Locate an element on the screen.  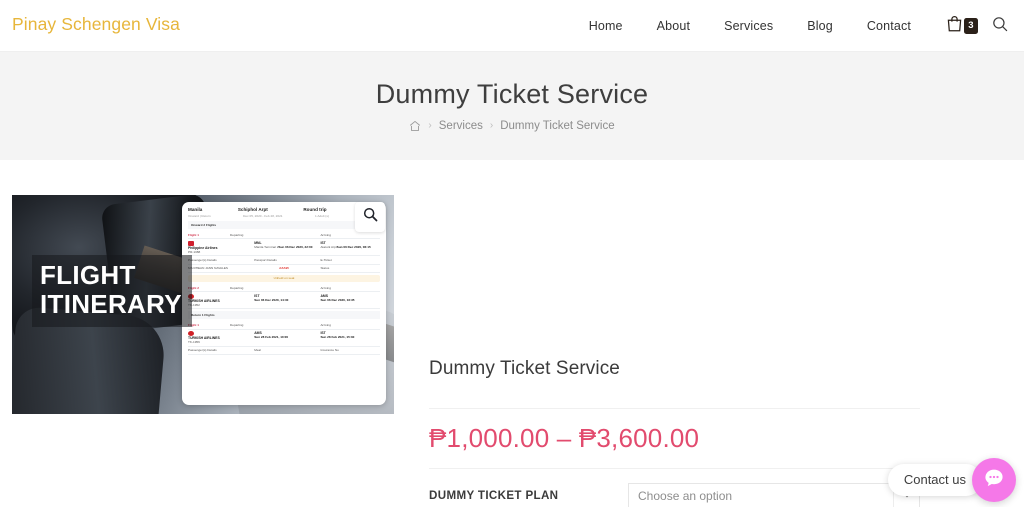
chat-widget: Contact us is located at coordinates (951, 480).